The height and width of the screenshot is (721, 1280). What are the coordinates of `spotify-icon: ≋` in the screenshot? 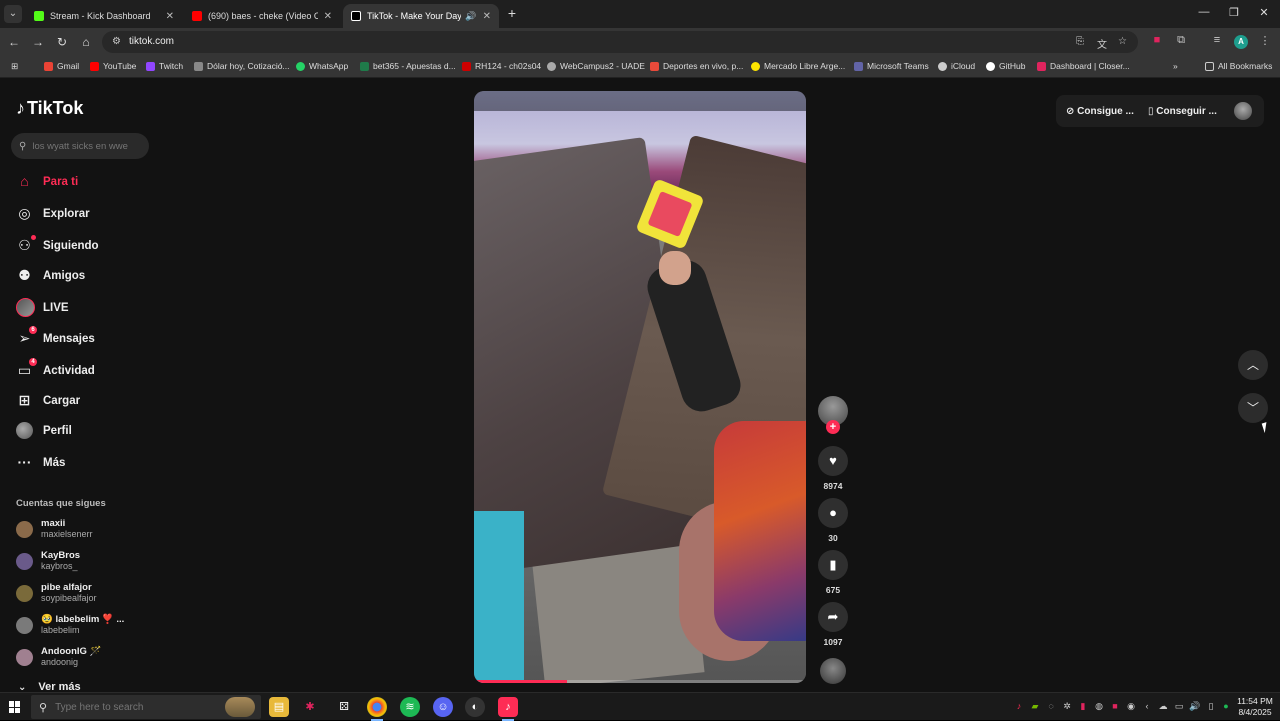 It's located at (410, 707).